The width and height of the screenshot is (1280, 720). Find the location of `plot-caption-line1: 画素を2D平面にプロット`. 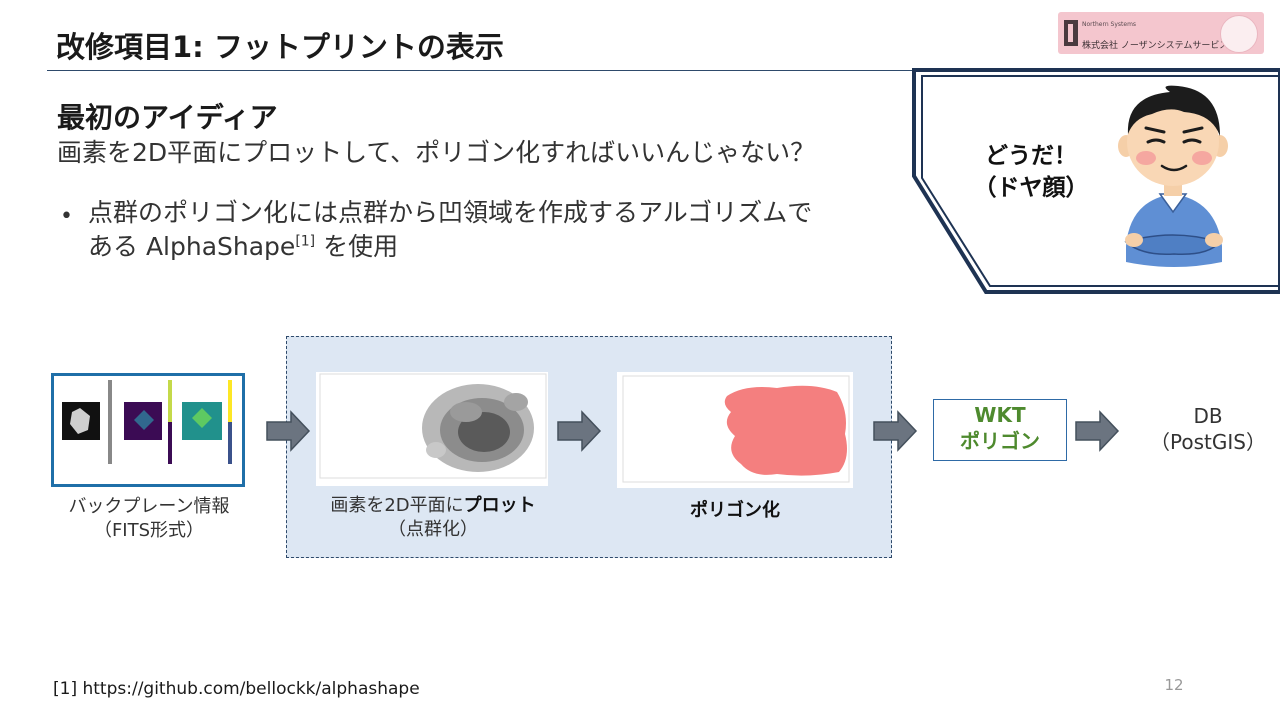

plot-caption-line1: 画素を2D平面にプロット is located at coordinates (433, 506).